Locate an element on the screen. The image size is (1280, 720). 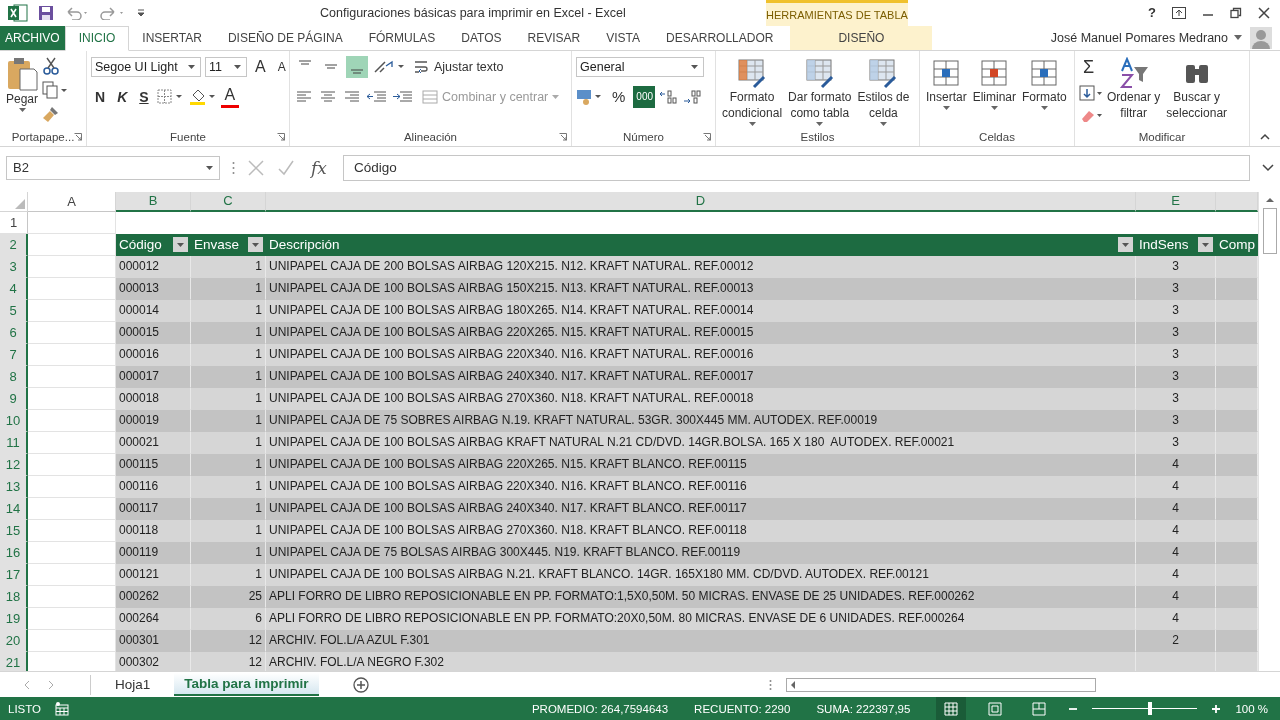
conditional-format-button: Formato condicional is located at coordinates (752, 91).